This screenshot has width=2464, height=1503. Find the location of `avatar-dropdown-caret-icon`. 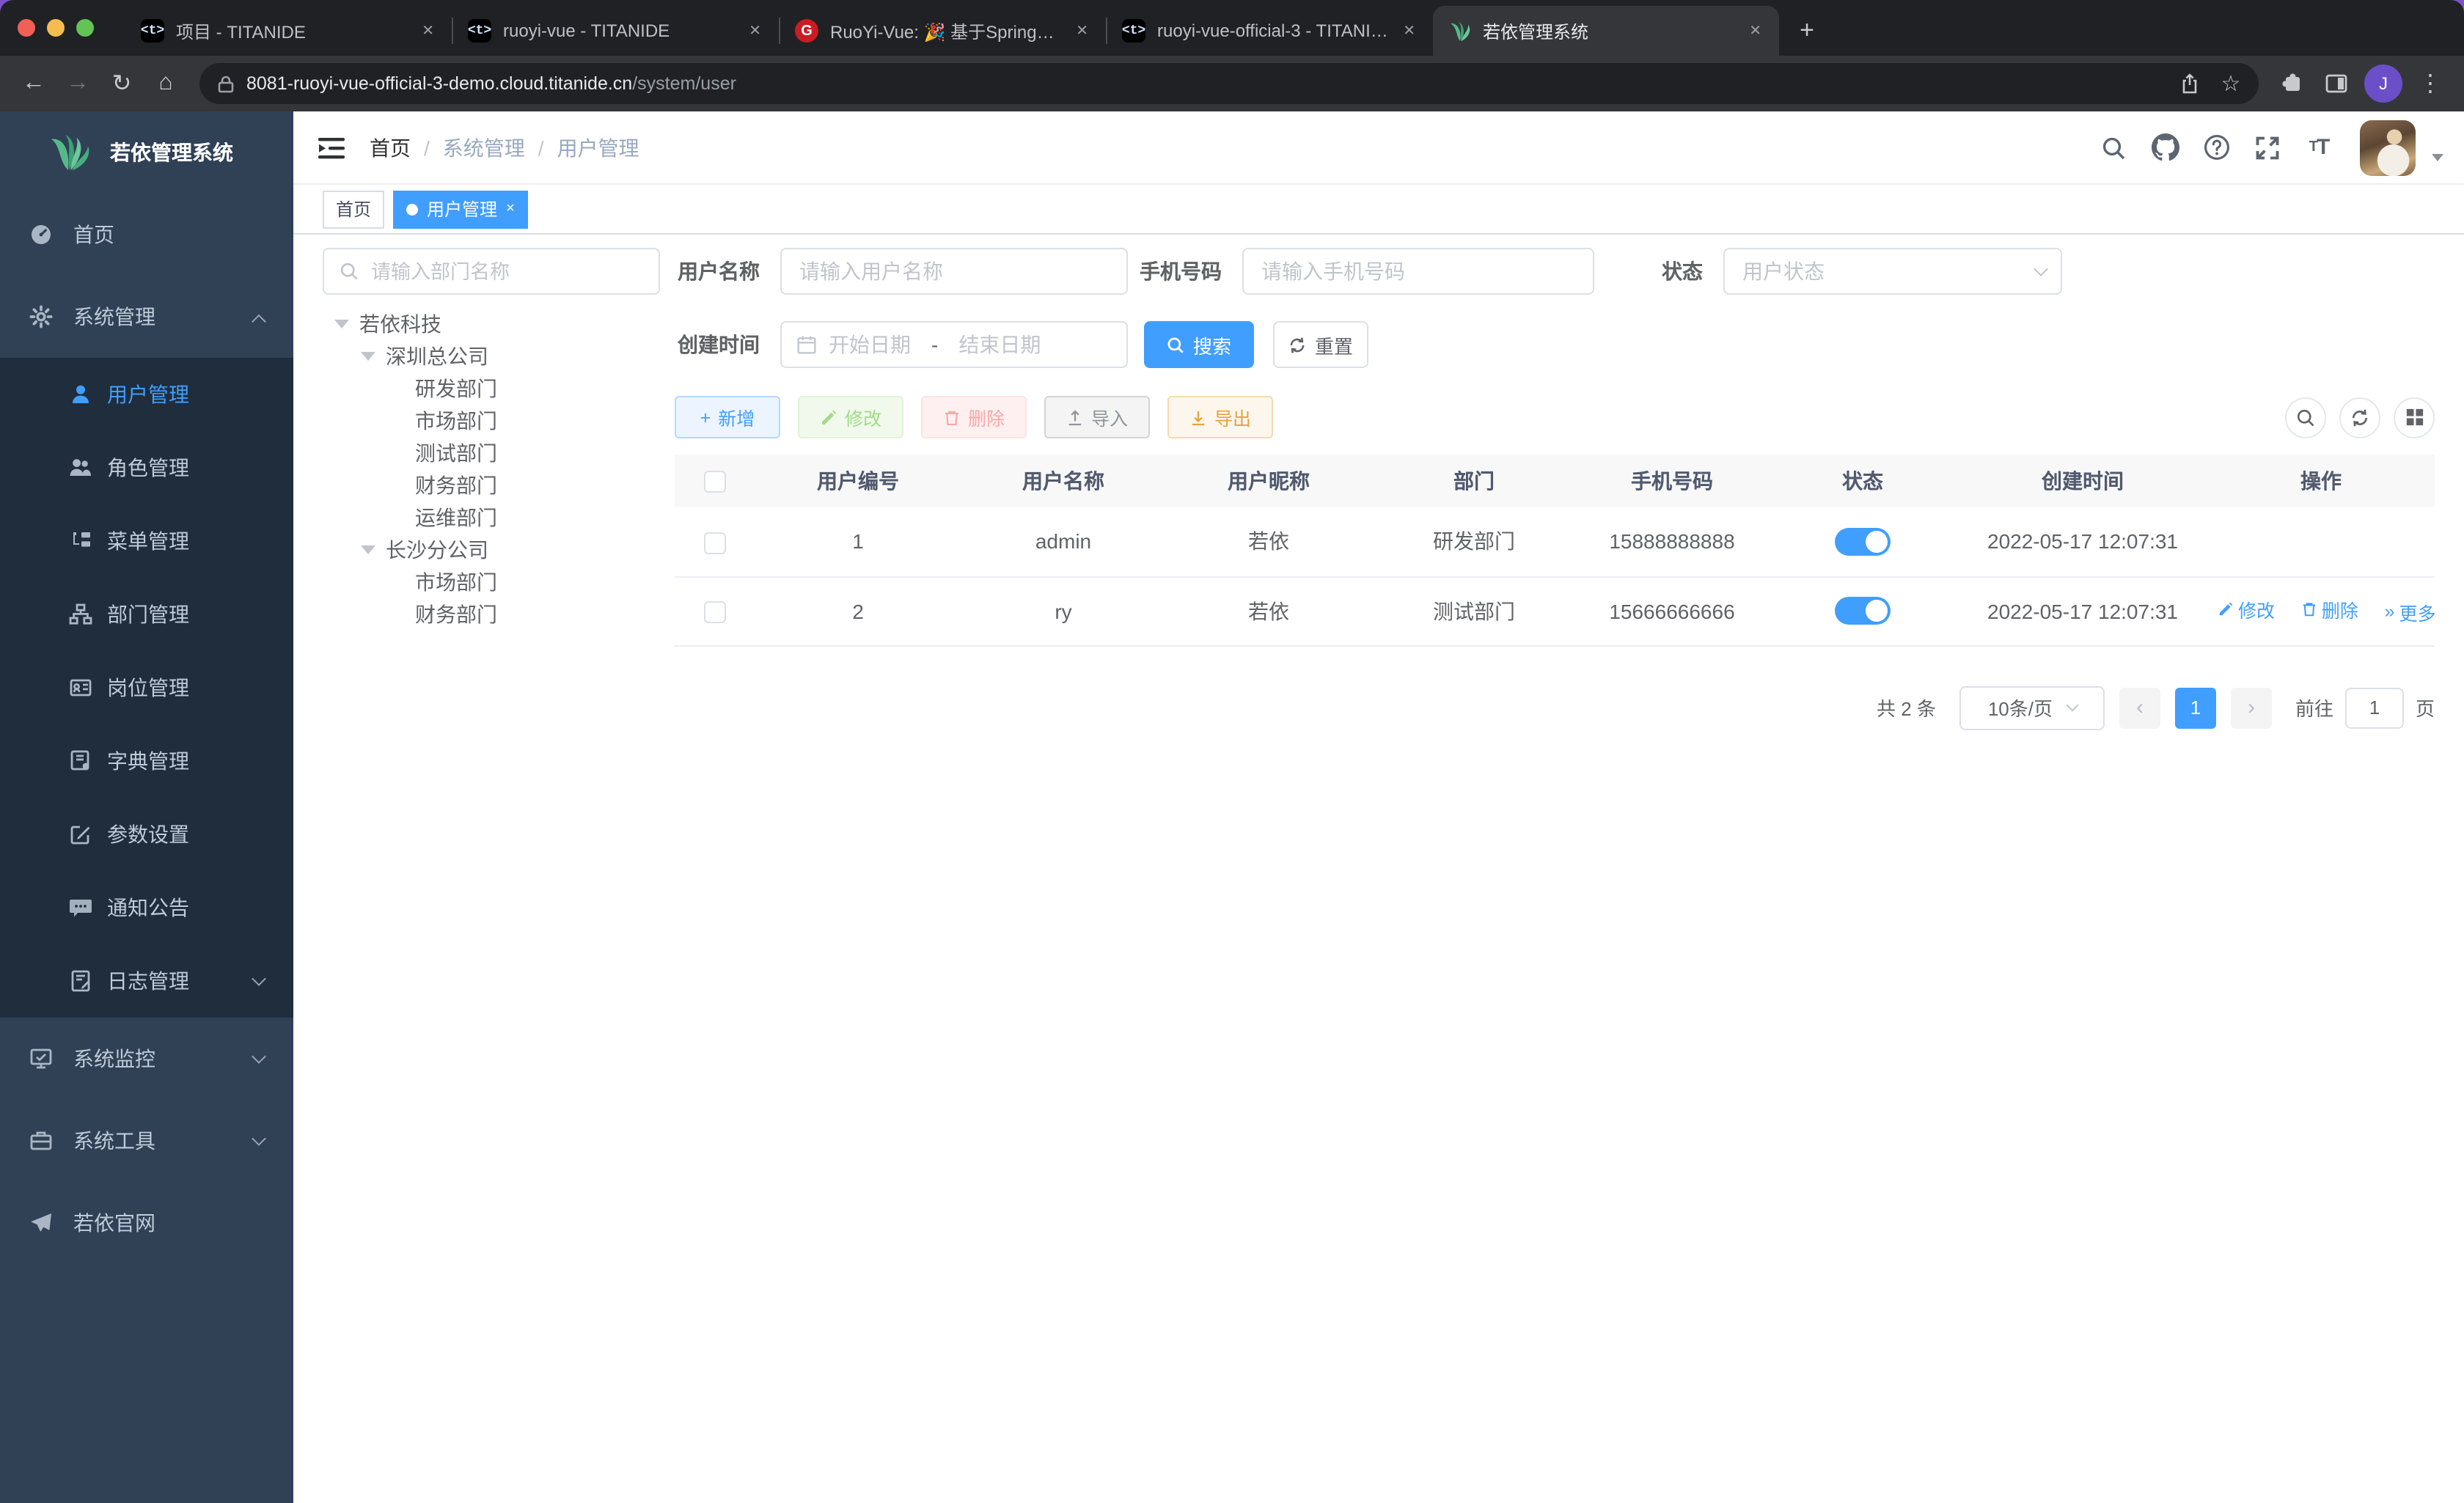

avatar-dropdown-caret-icon is located at coordinates (2437, 157).